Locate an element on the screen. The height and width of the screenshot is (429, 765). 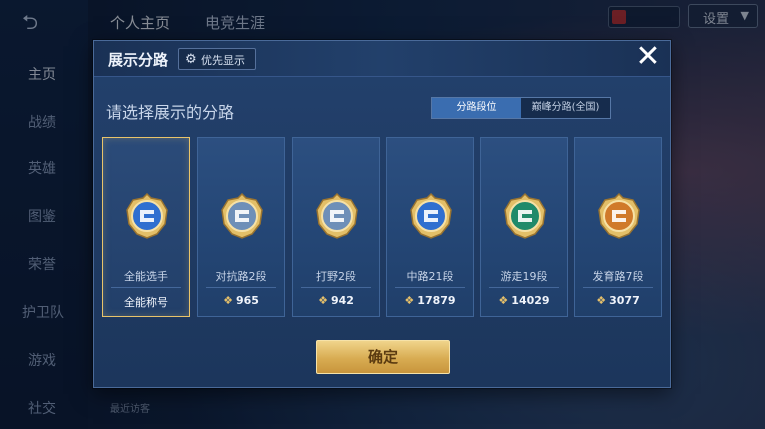
lane-card-footer: ❖ 965 is located at coordinates (241, 300).